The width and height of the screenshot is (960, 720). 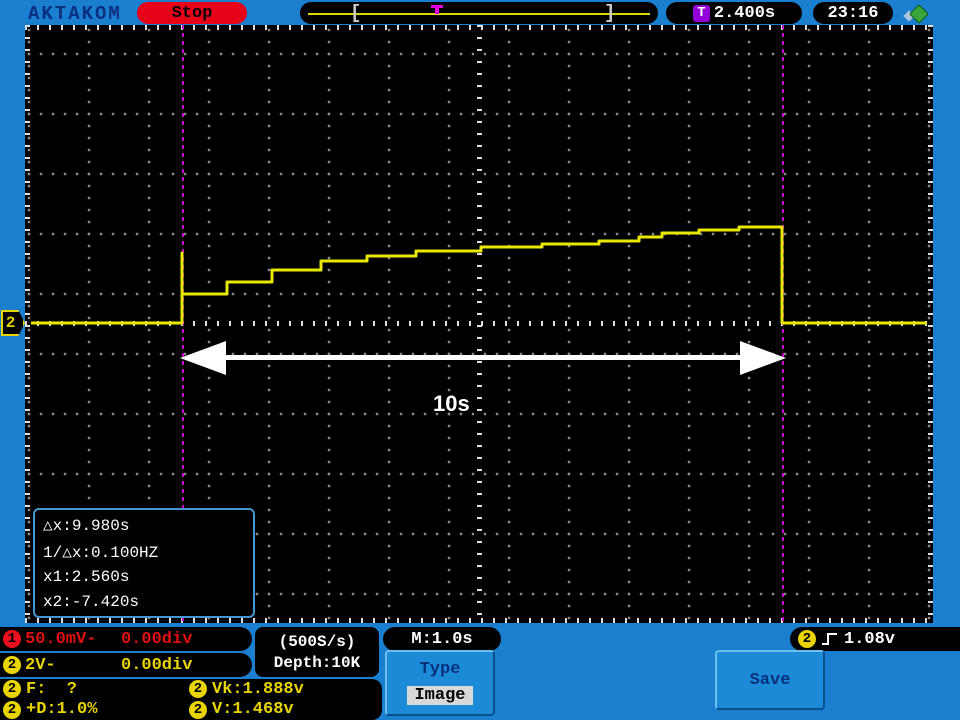 I want to click on rising-edge-icon, so click(x=829, y=639).